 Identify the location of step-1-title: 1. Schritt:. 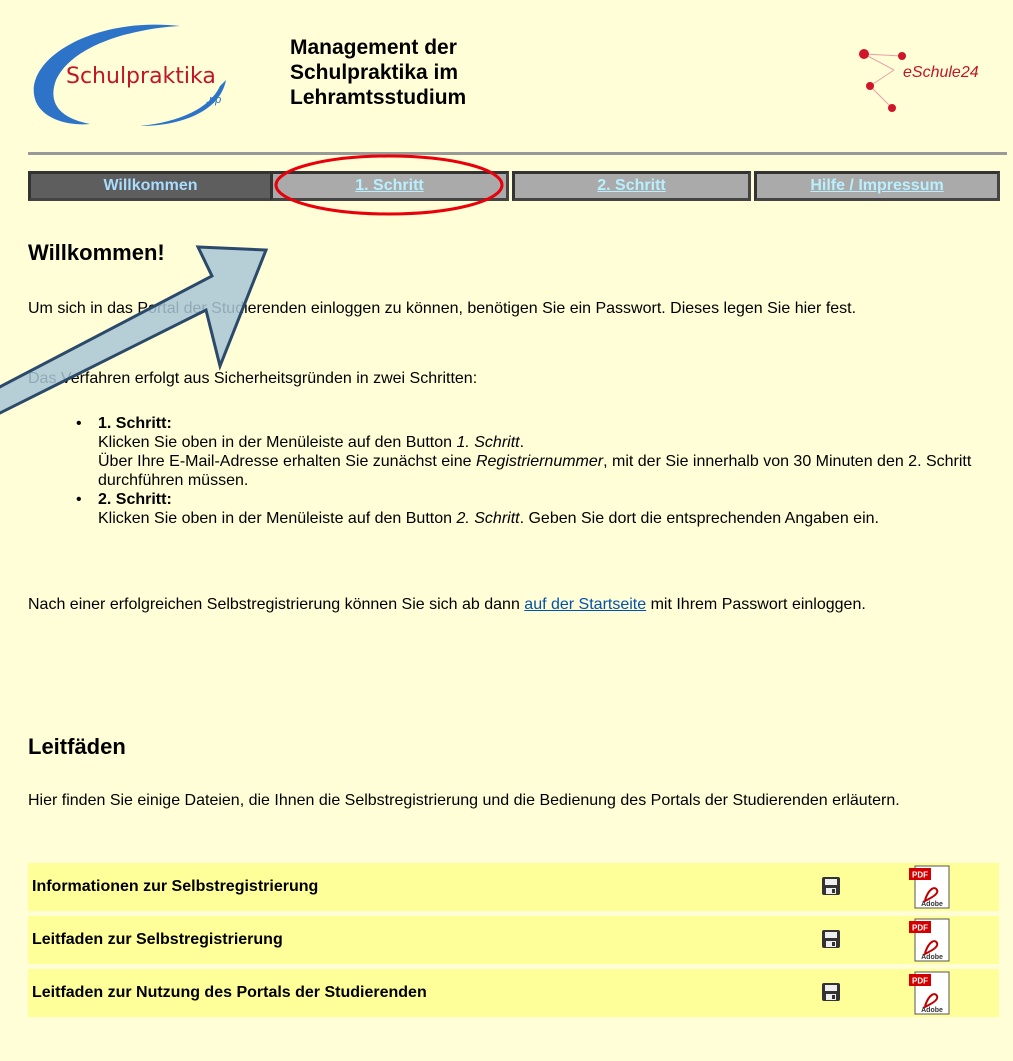
(135, 423).